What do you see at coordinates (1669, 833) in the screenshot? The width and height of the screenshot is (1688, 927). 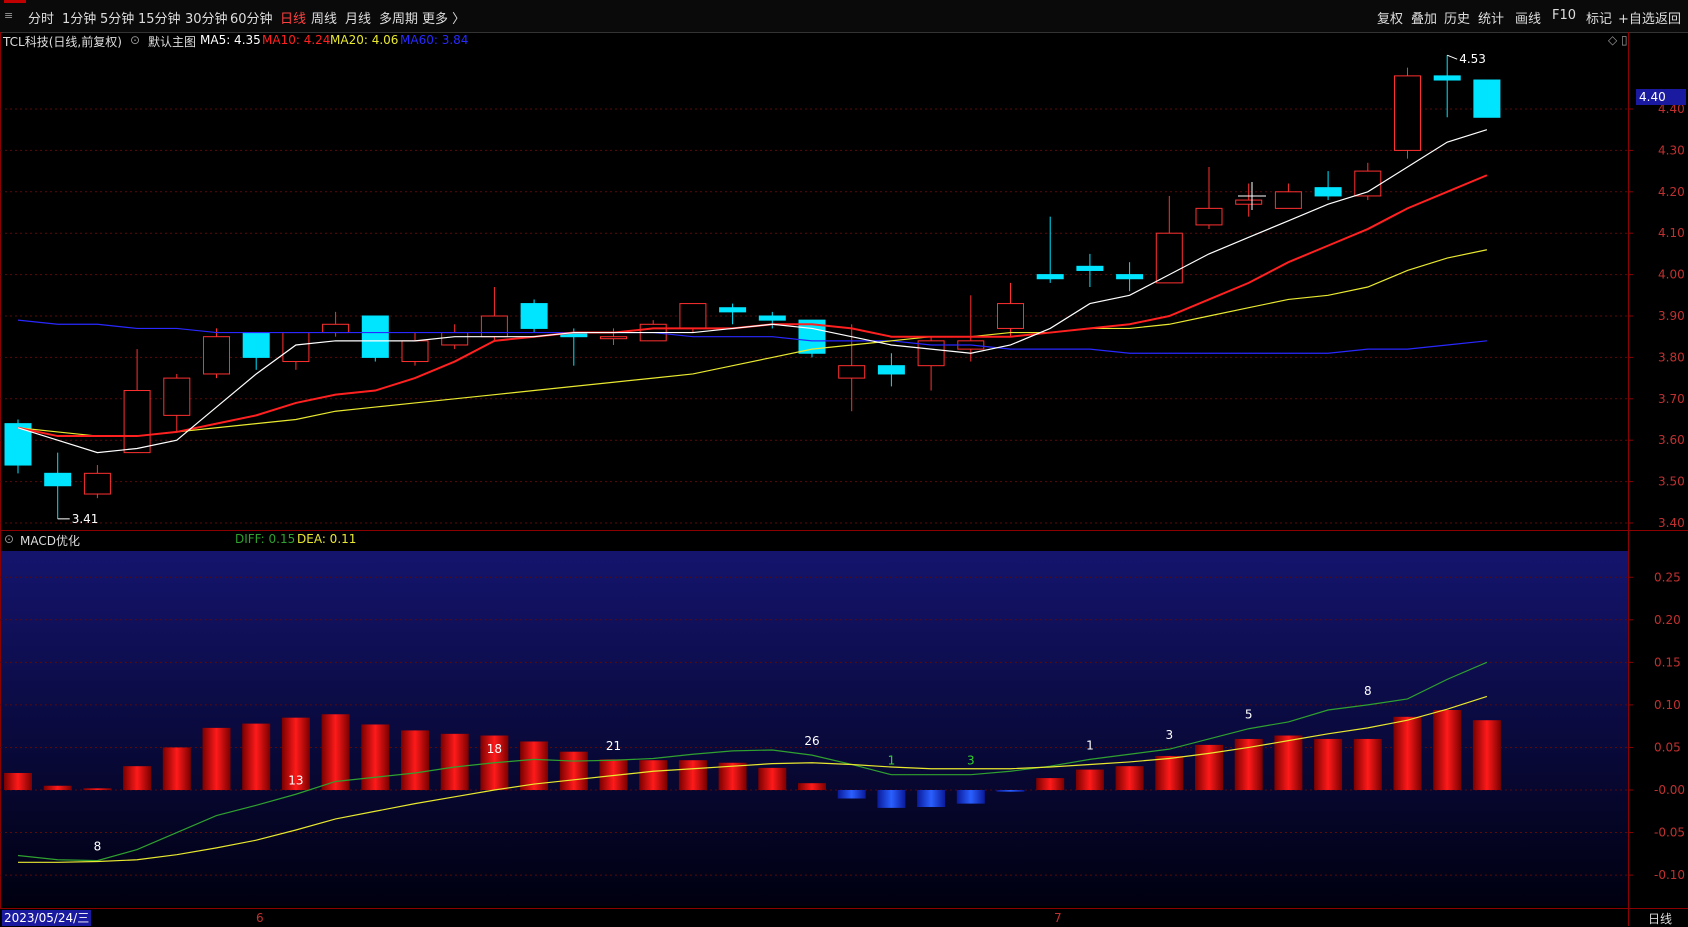 I see `macd-tick-label: -0.05` at bounding box center [1669, 833].